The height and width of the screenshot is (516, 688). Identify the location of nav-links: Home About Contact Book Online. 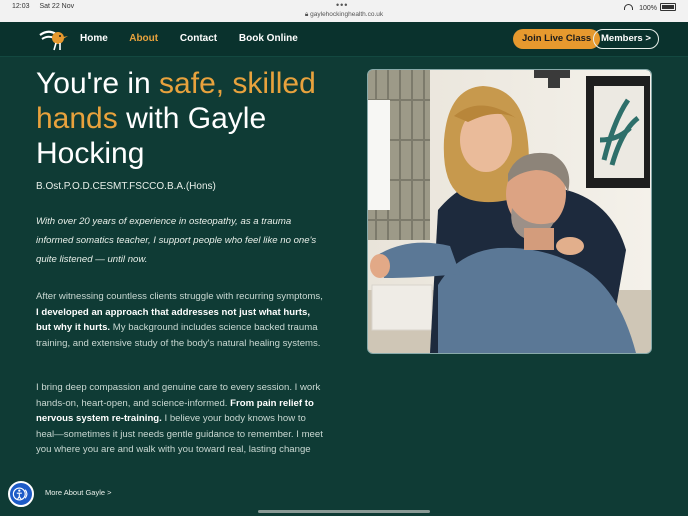
(198, 38).